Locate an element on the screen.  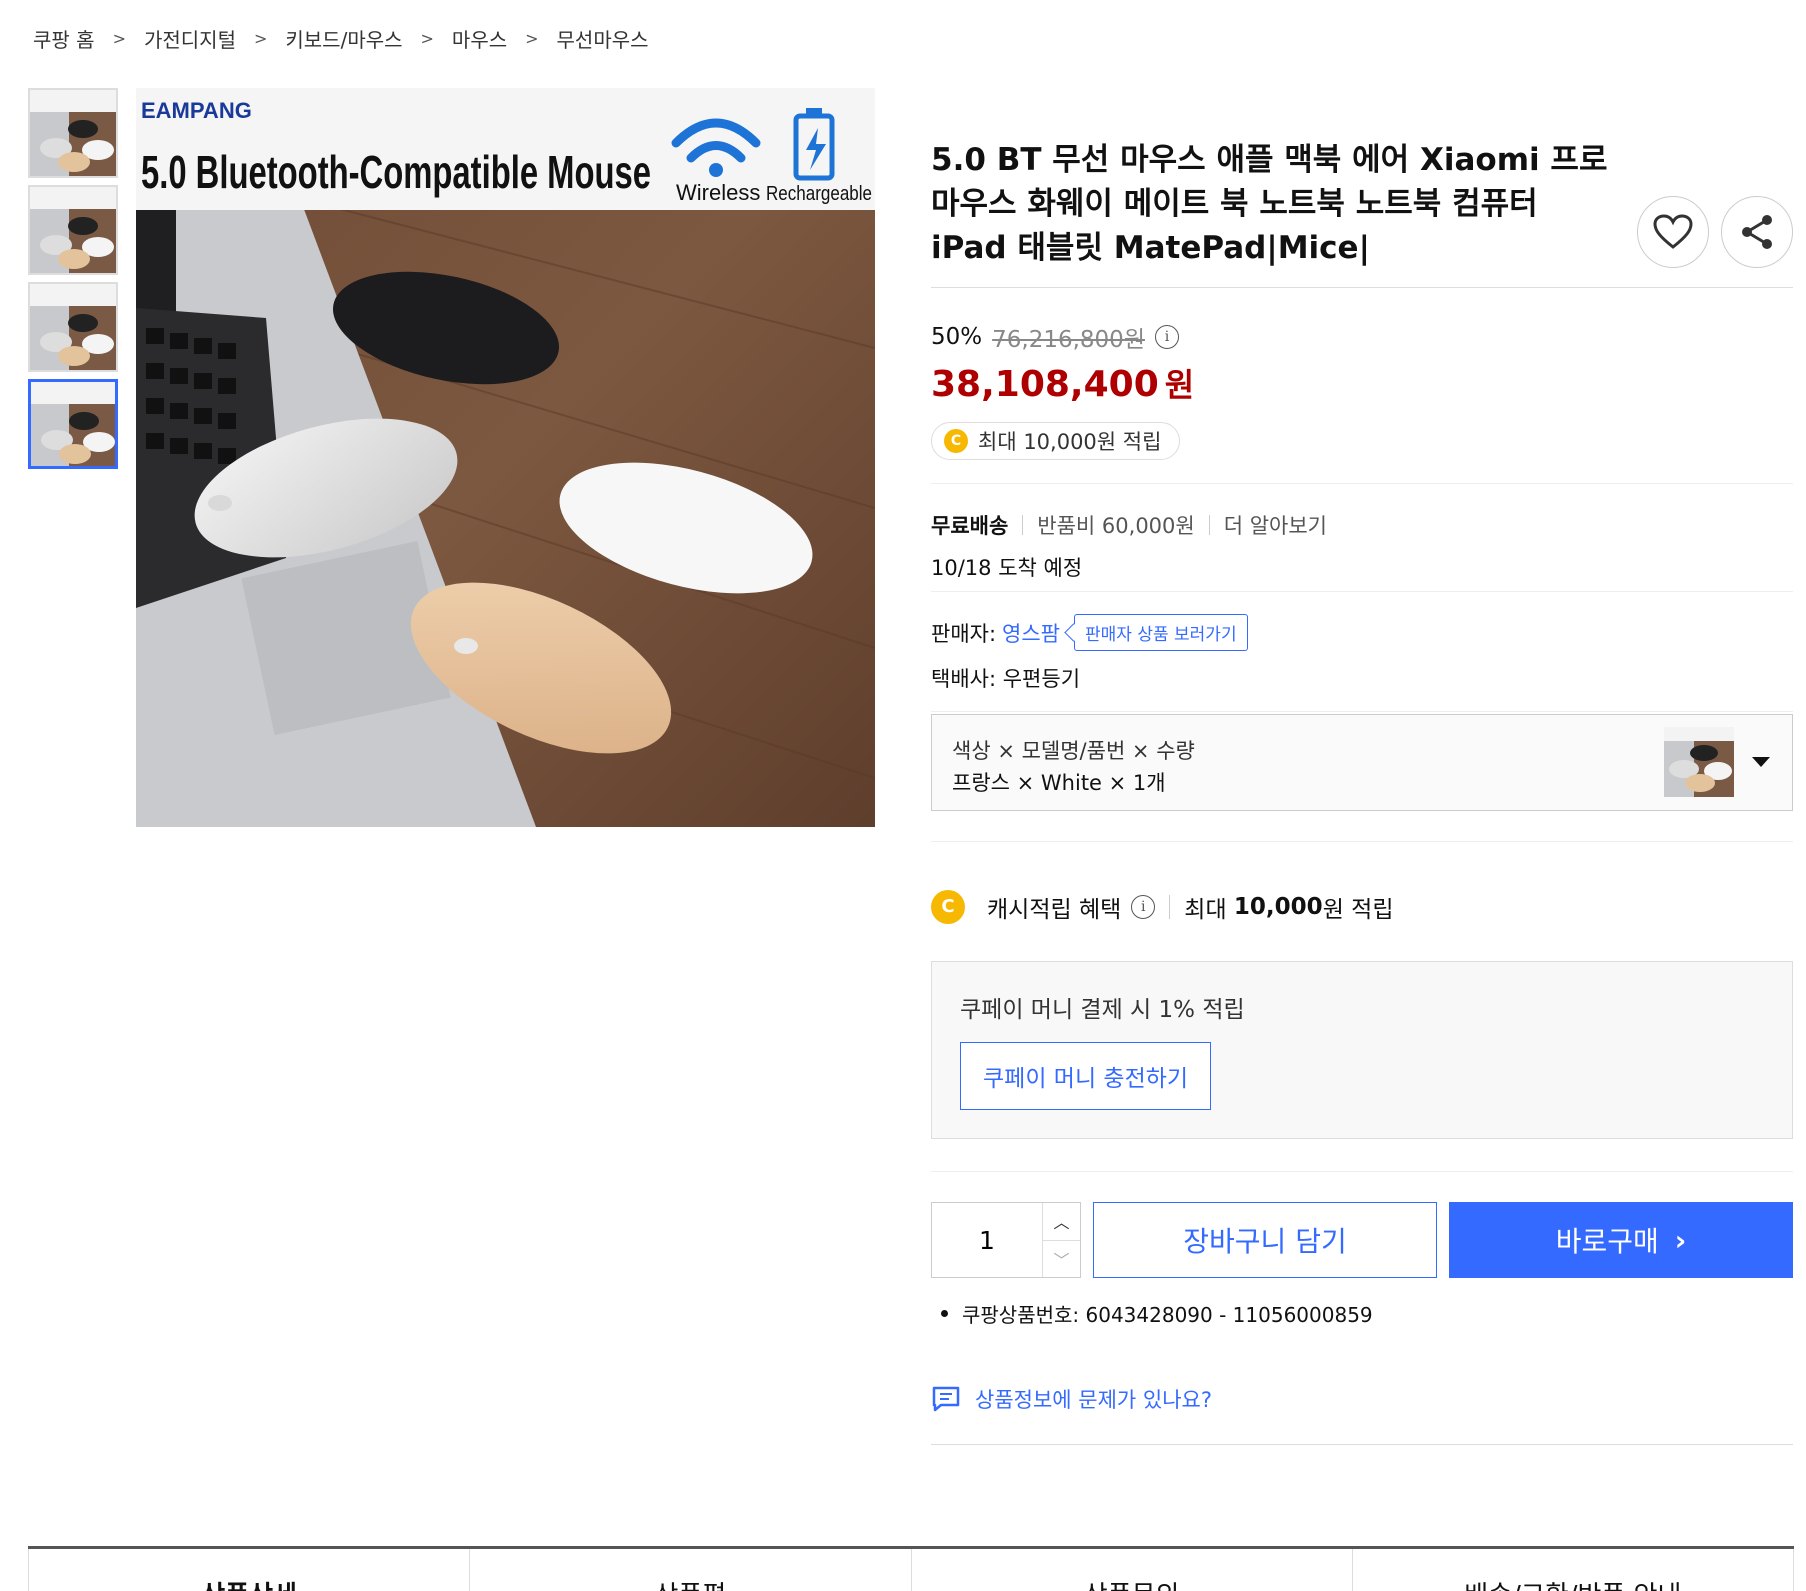
bullet is located at coordinates (944, 1313).